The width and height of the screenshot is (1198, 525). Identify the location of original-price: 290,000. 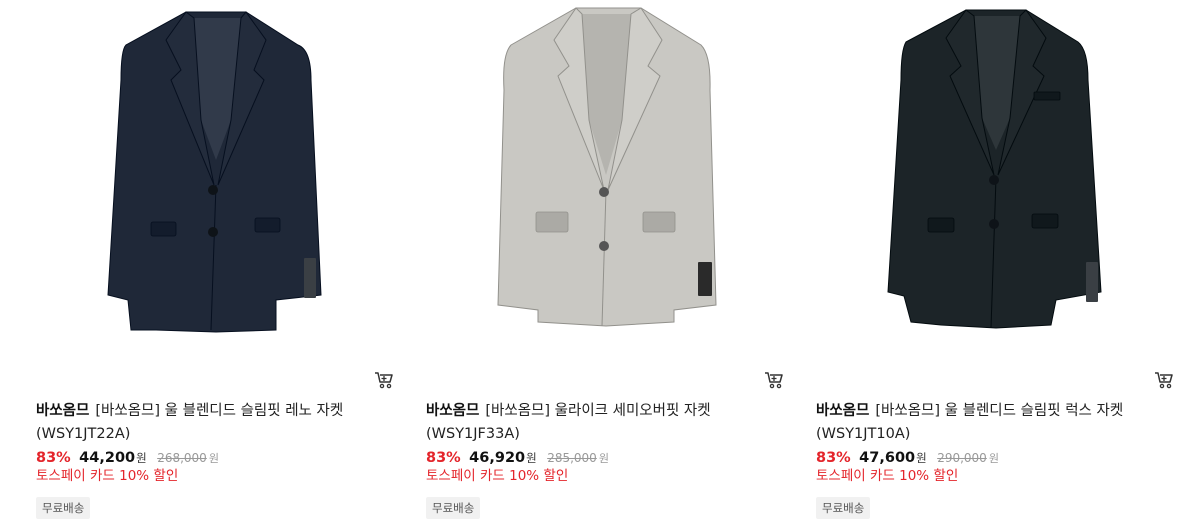
(962, 458).